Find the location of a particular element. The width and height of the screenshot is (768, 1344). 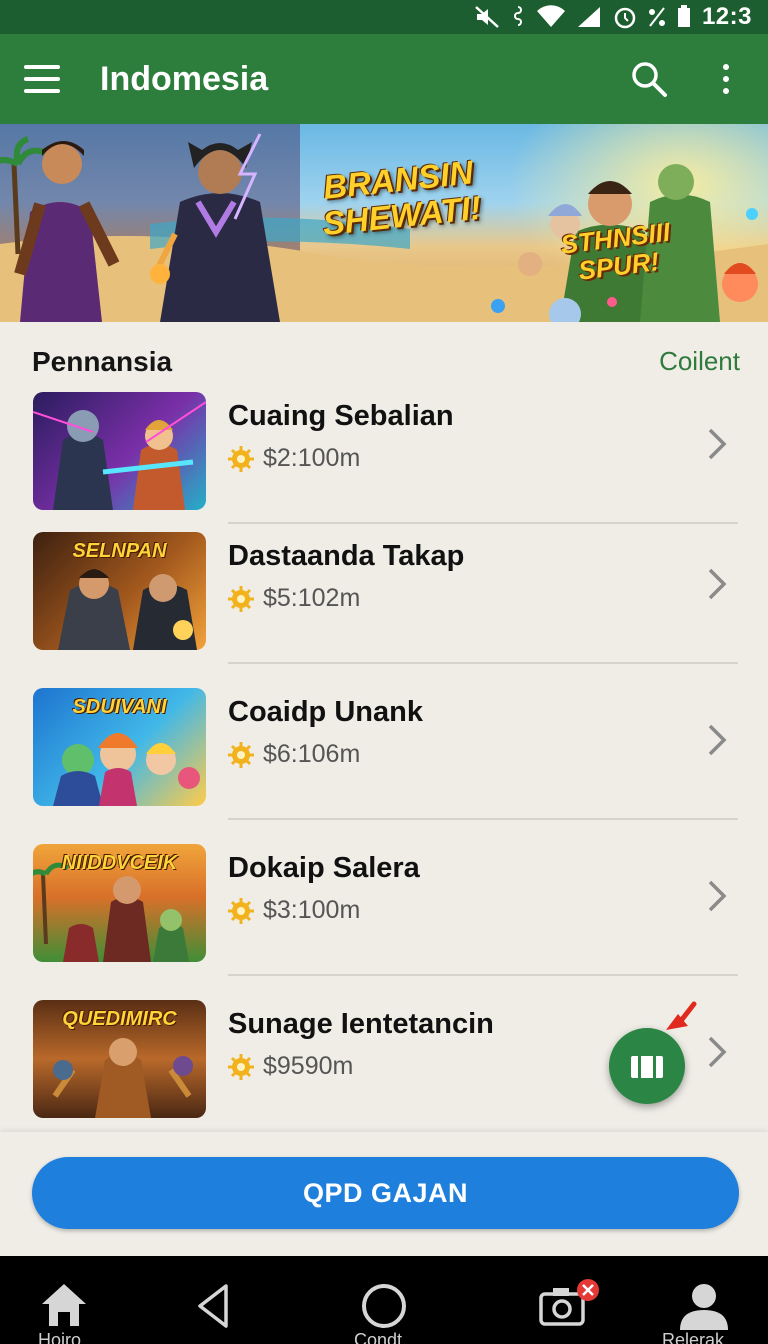

game-name: Sunage Ientetancin is located at coordinates (361, 1024).